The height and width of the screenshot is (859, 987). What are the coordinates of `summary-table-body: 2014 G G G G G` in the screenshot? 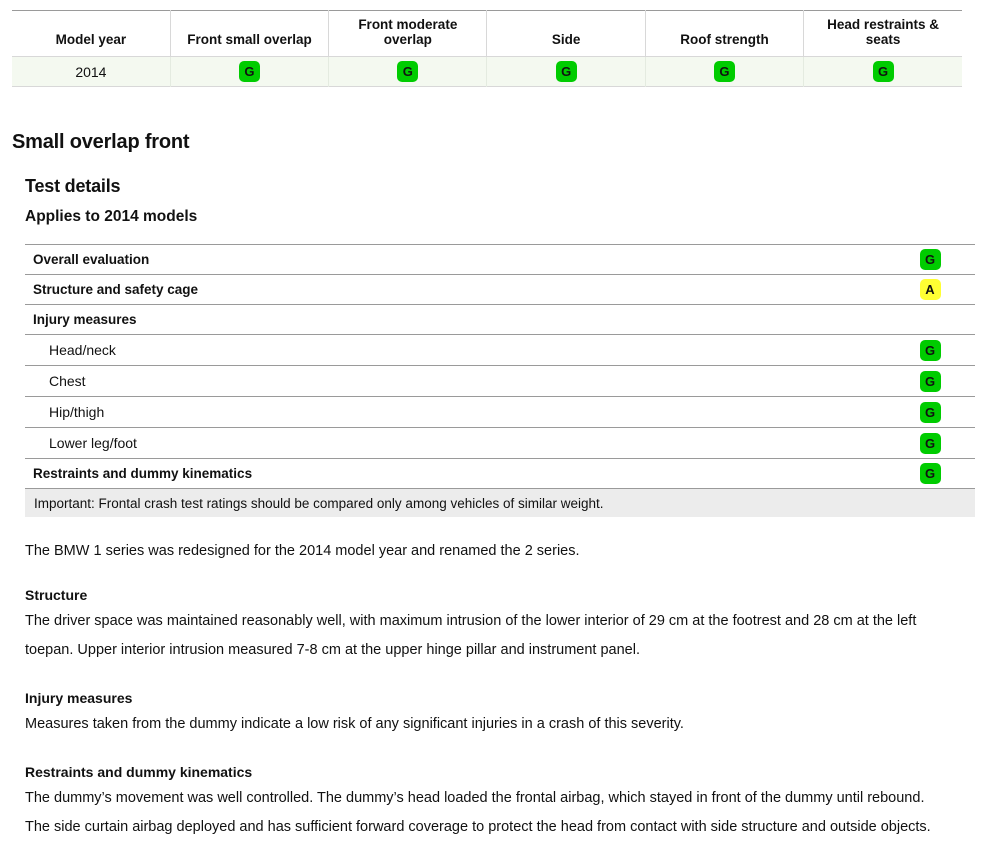 It's located at (487, 71).